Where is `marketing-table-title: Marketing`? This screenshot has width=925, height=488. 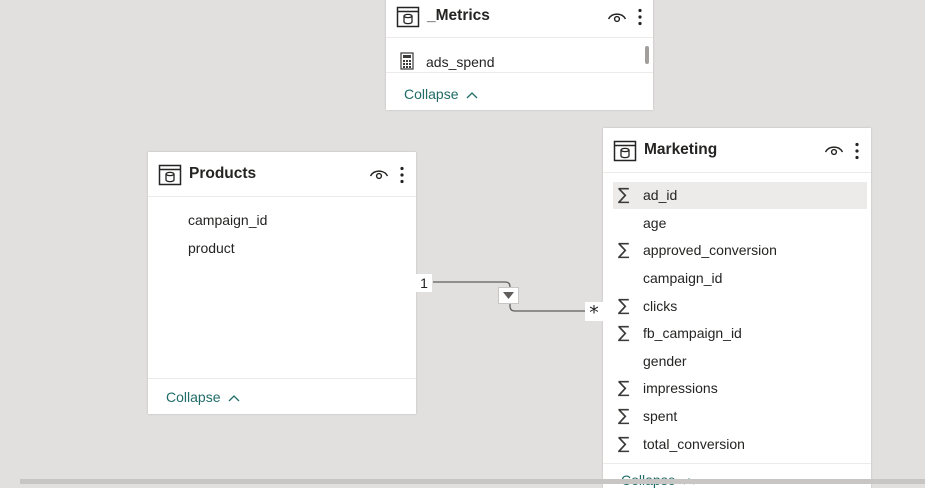 marketing-table-title: Marketing is located at coordinates (681, 149).